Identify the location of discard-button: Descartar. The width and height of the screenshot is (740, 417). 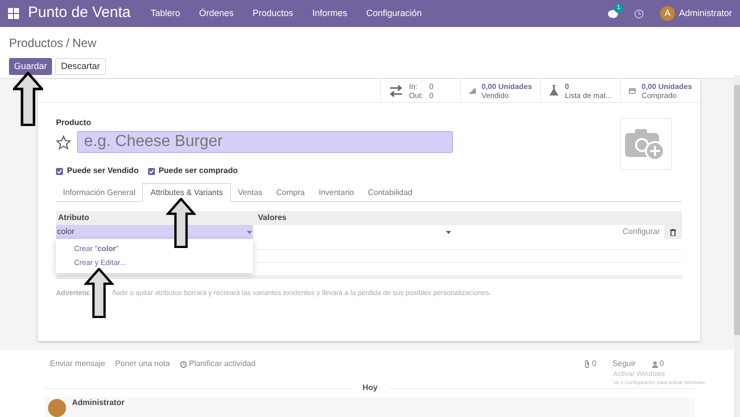
(80, 66).